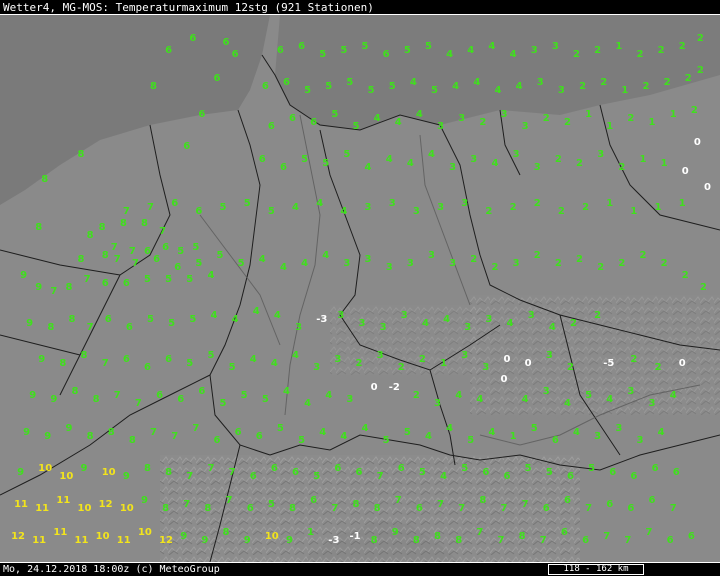 This screenshot has width=720, height=576. I want to click on scale-bar: 118 - 162 km, so click(596, 569).